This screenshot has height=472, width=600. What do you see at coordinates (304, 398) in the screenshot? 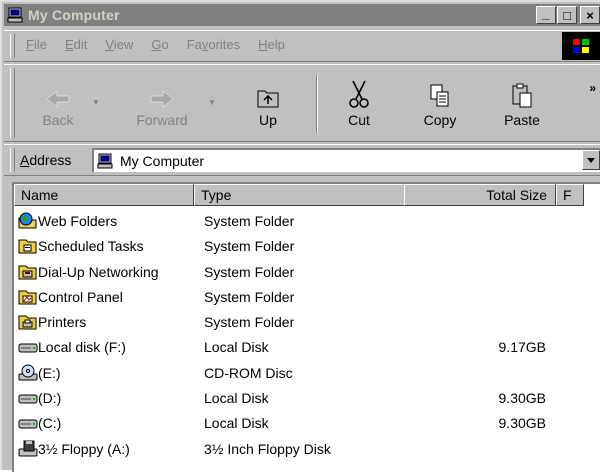
I see `list-item-local-disk-d: (D:) Local Disk 9.30GB` at bounding box center [304, 398].